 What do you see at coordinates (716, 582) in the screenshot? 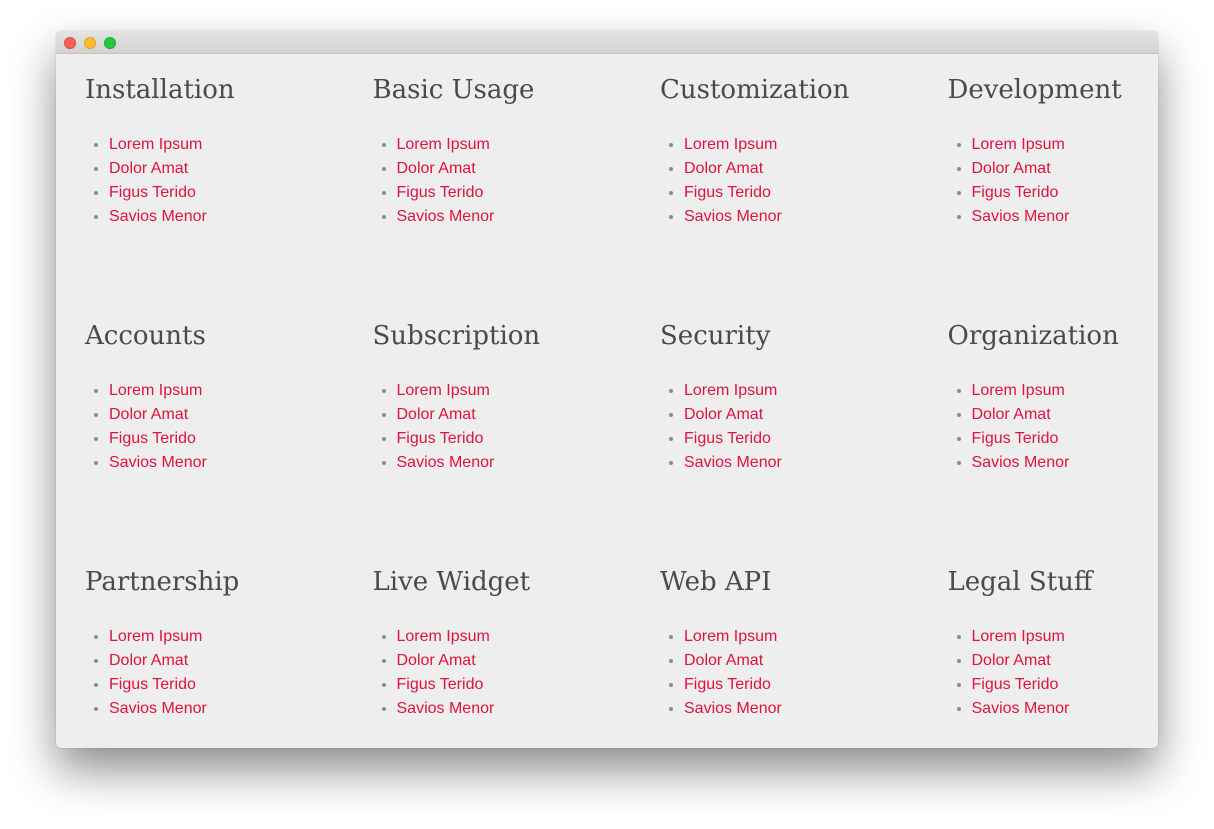
I see `section-title: Web API` at bounding box center [716, 582].